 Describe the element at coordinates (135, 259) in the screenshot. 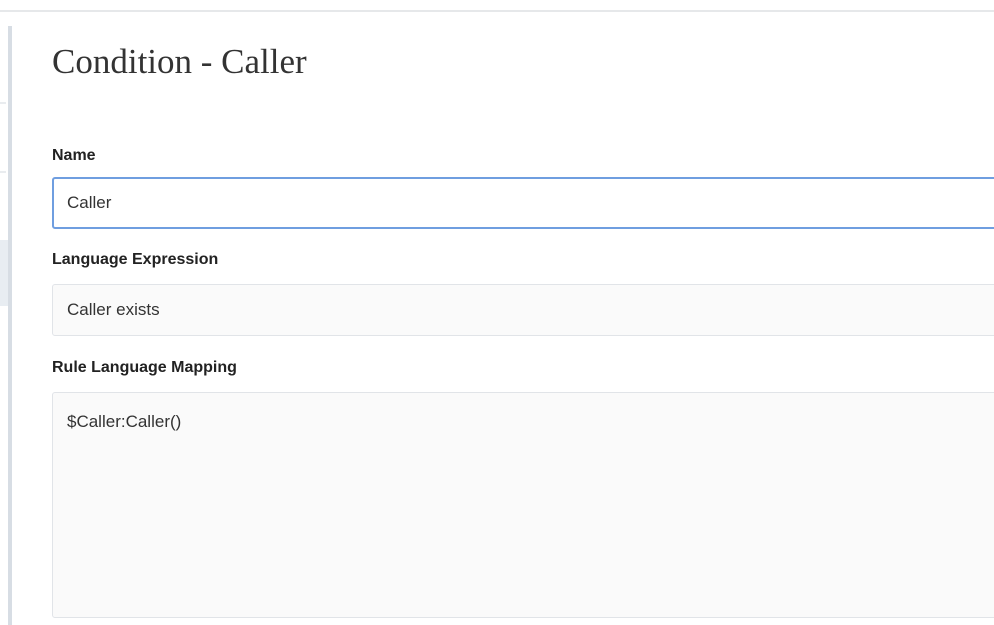

I see `language-expression-label: Language Expression` at that location.